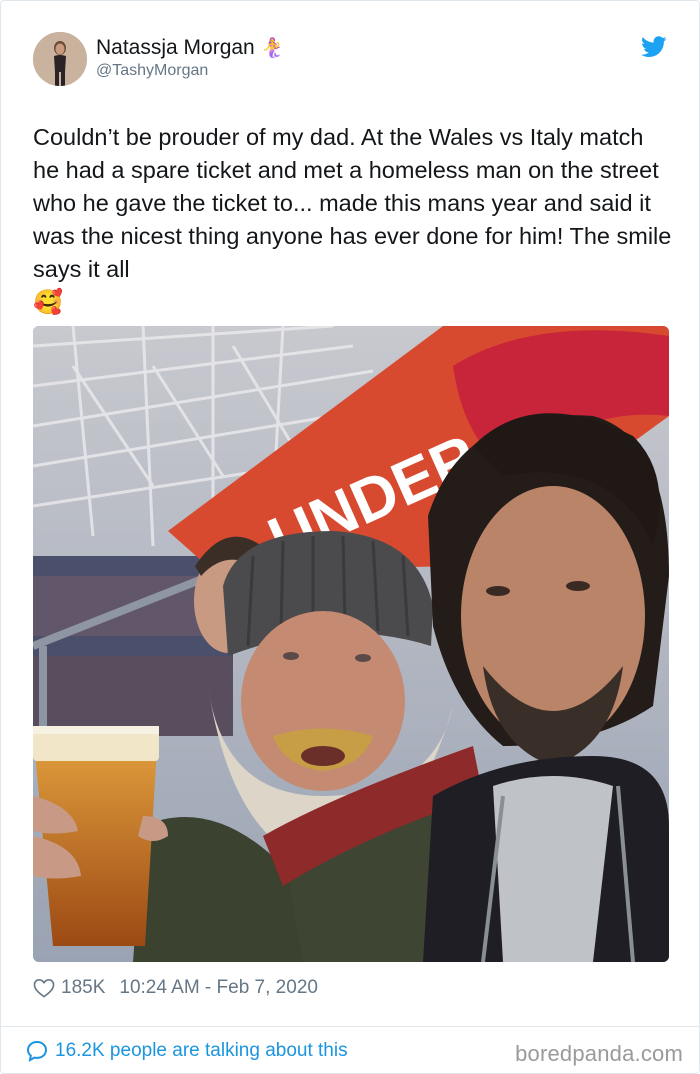 This screenshot has height=1074, width=700. I want to click on tweet-meta: 185K 10:24 AM - Feb 7, 2020, so click(175, 988).